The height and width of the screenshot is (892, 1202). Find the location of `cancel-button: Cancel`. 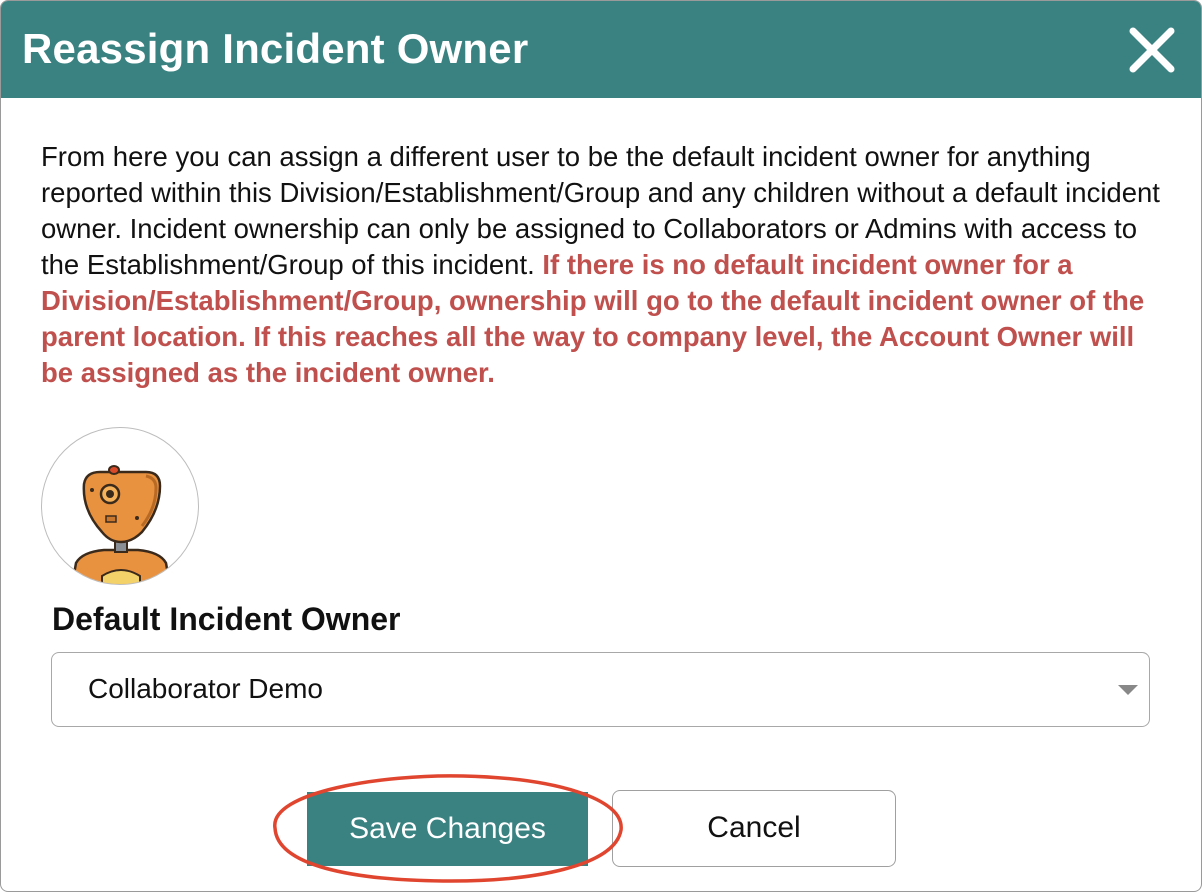

cancel-button: Cancel is located at coordinates (754, 828).